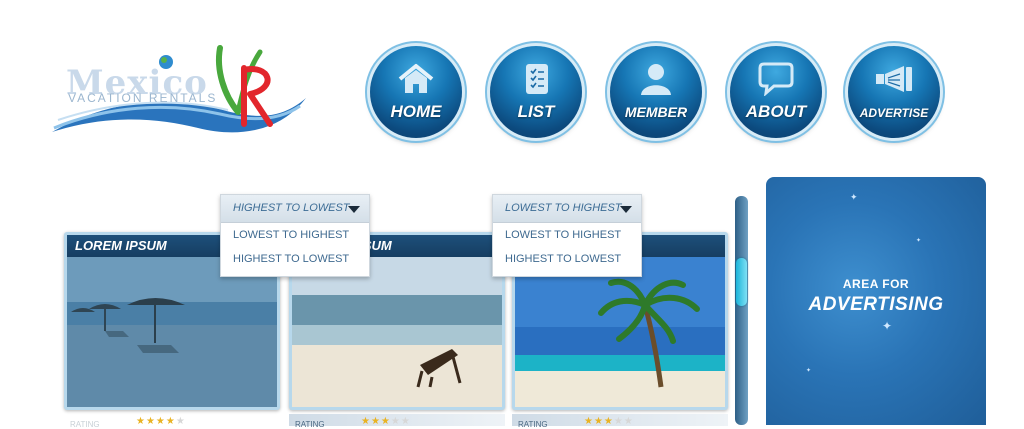 This screenshot has height=429, width=1024. What do you see at coordinates (536, 111) in the screenshot?
I see `nav-list-label: LIST` at bounding box center [536, 111].